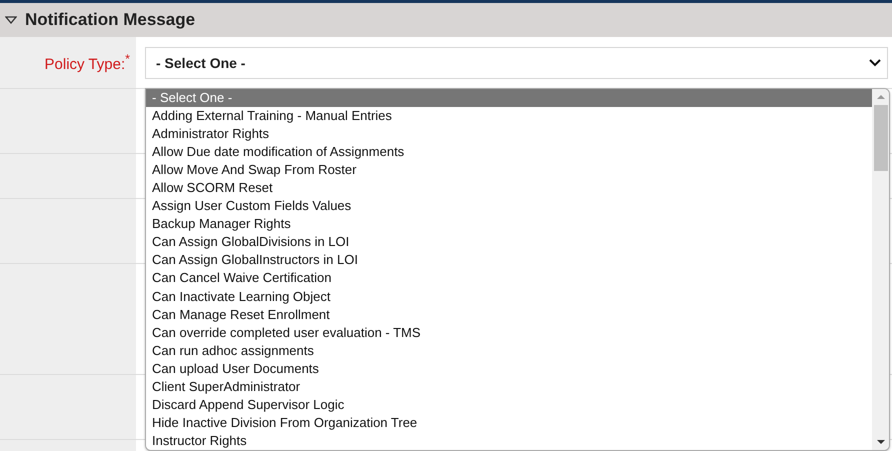 Image resolution: width=892 pixels, height=451 pixels. Describe the element at coordinates (516, 62) in the screenshot. I see `select-field: - Select One -` at that location.